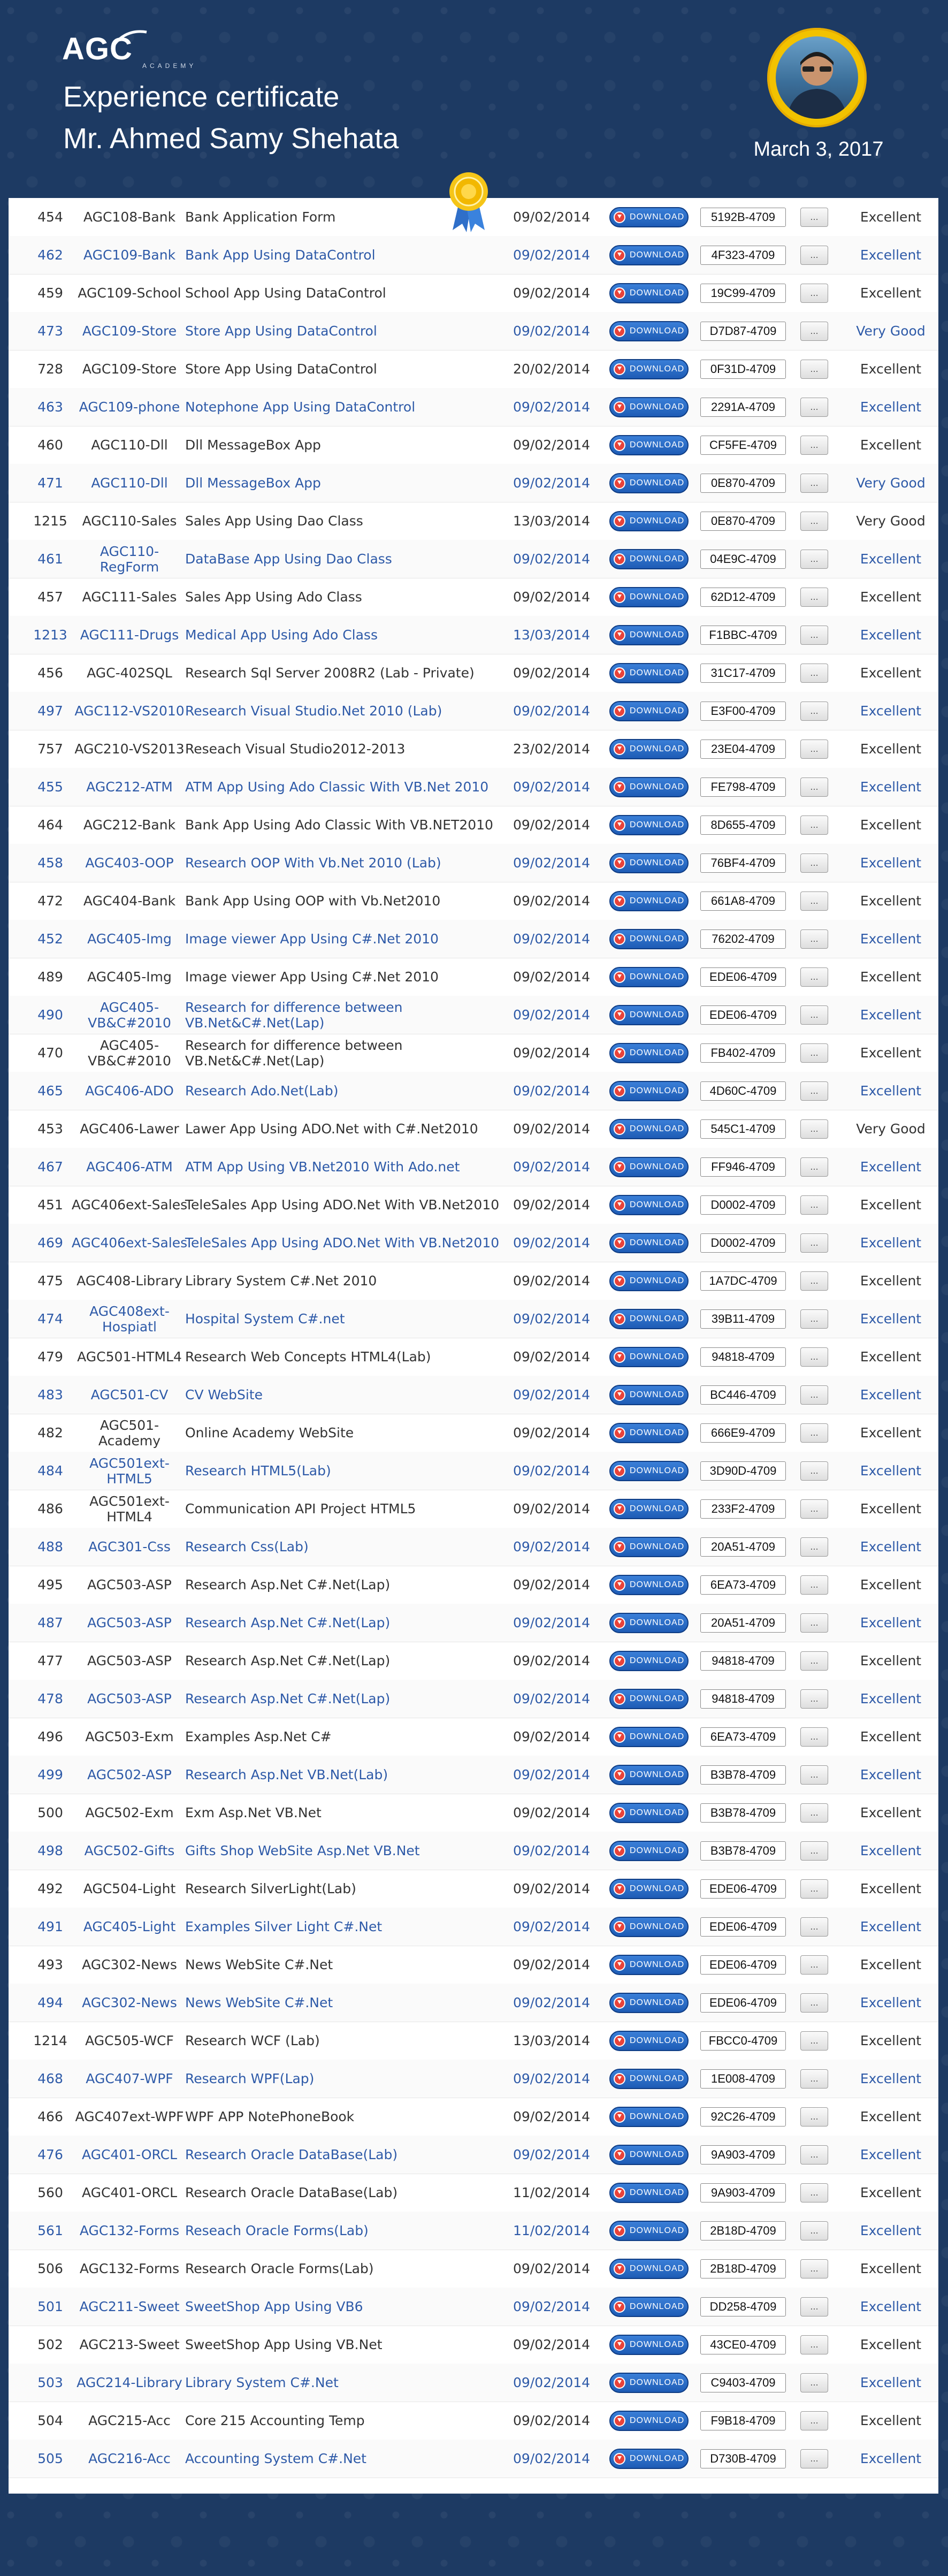 Image resolution: width=948 pixels, height=2576 pixels. Describe the element at coordinates (743, 2079) in the screenshot. I see `serial-field: 1E008-4709` at that location.